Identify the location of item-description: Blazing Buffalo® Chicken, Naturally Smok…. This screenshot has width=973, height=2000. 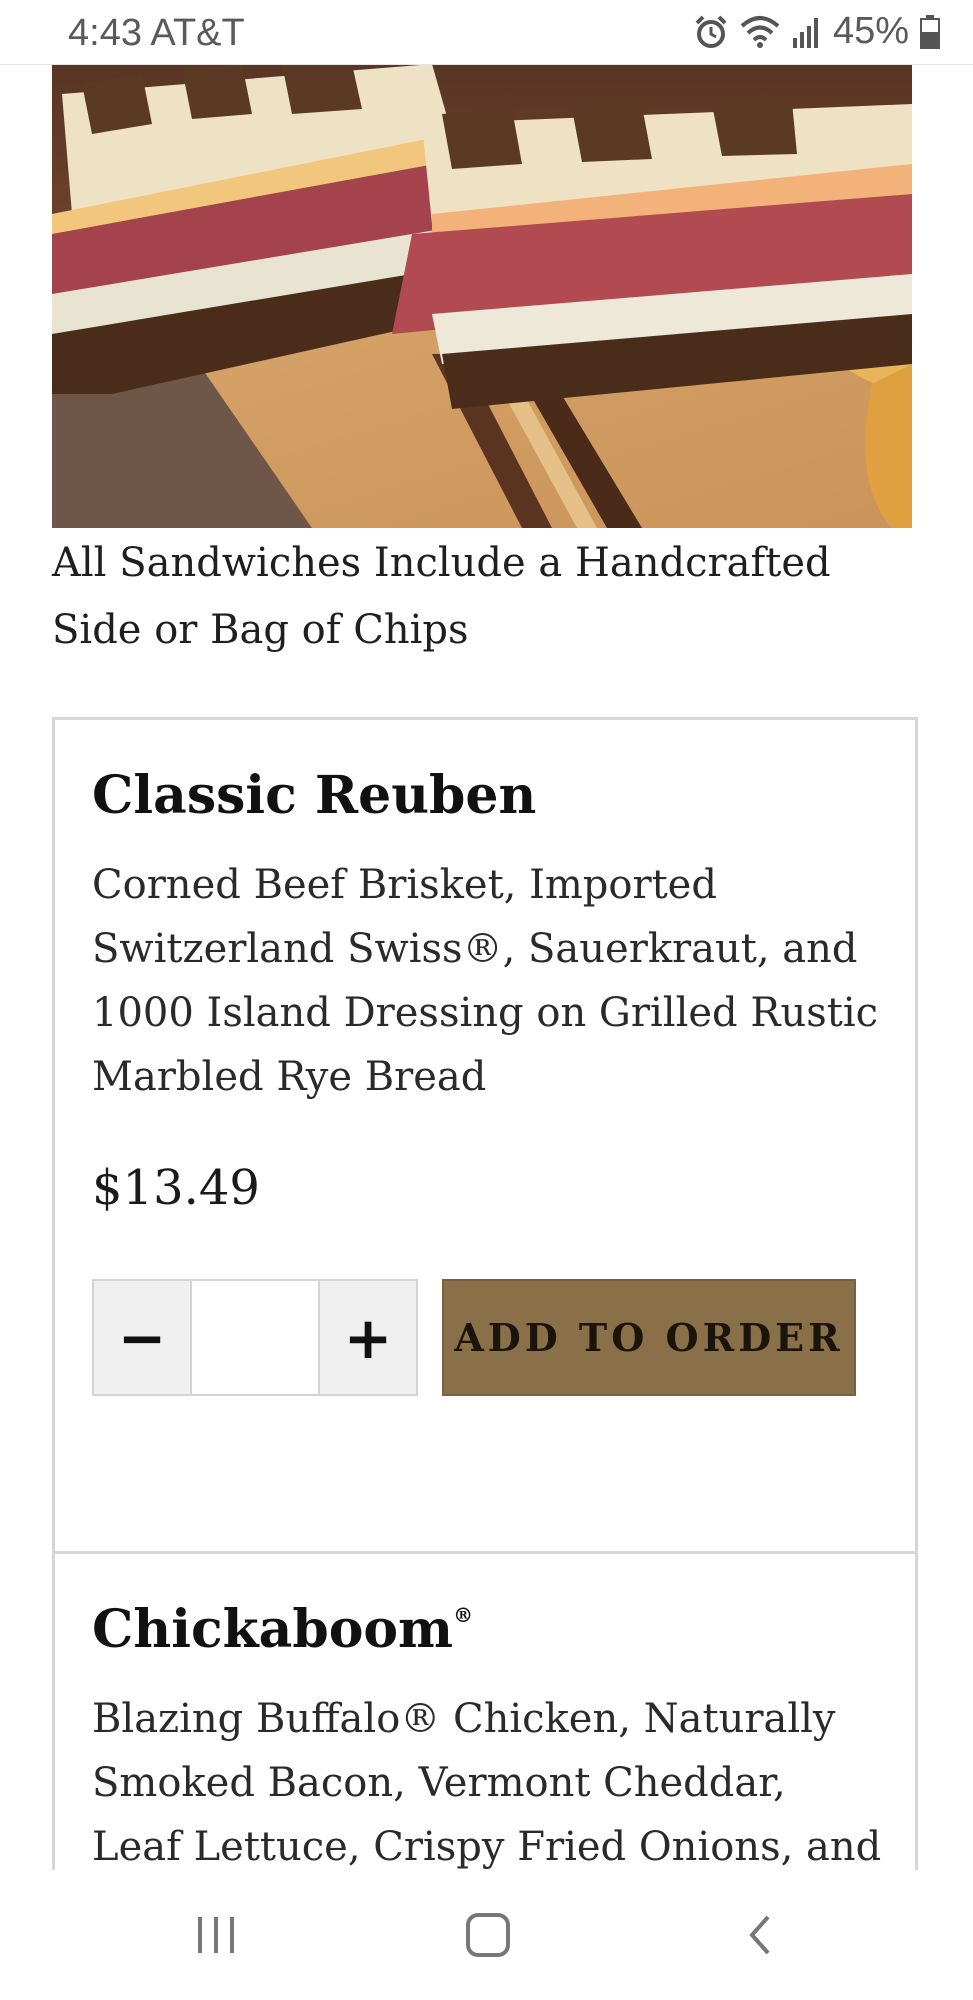
(487, 1783).